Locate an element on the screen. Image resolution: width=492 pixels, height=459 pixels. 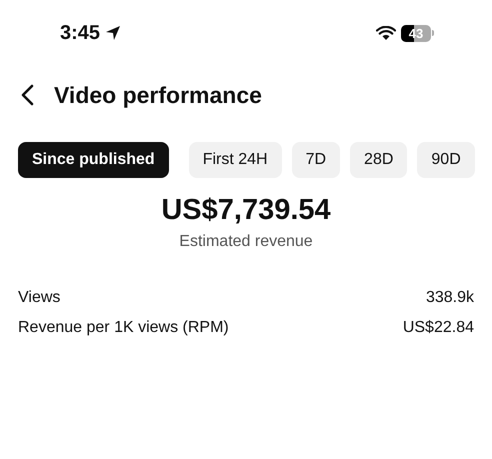
range-tab: 90D is located at coordinates (446, 160).